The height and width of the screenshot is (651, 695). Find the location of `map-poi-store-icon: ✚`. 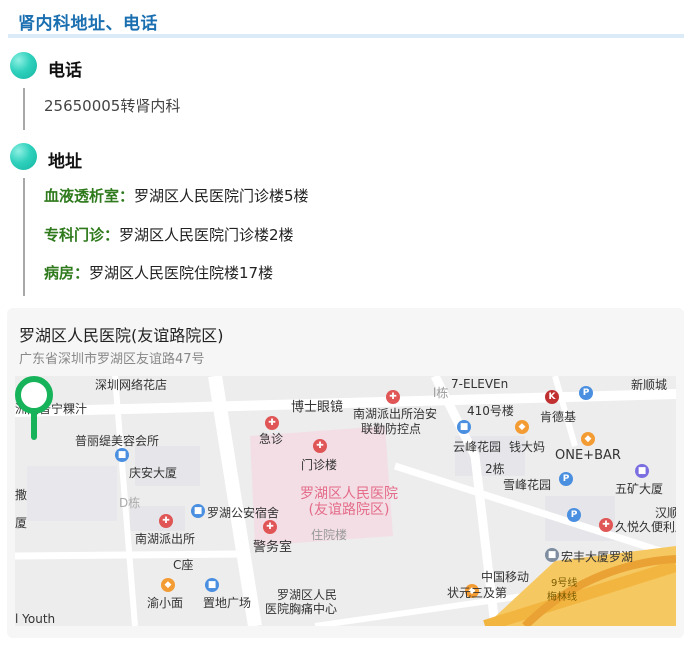

map-poi-store-icon: ✚ is located at coordinates (606, 525).